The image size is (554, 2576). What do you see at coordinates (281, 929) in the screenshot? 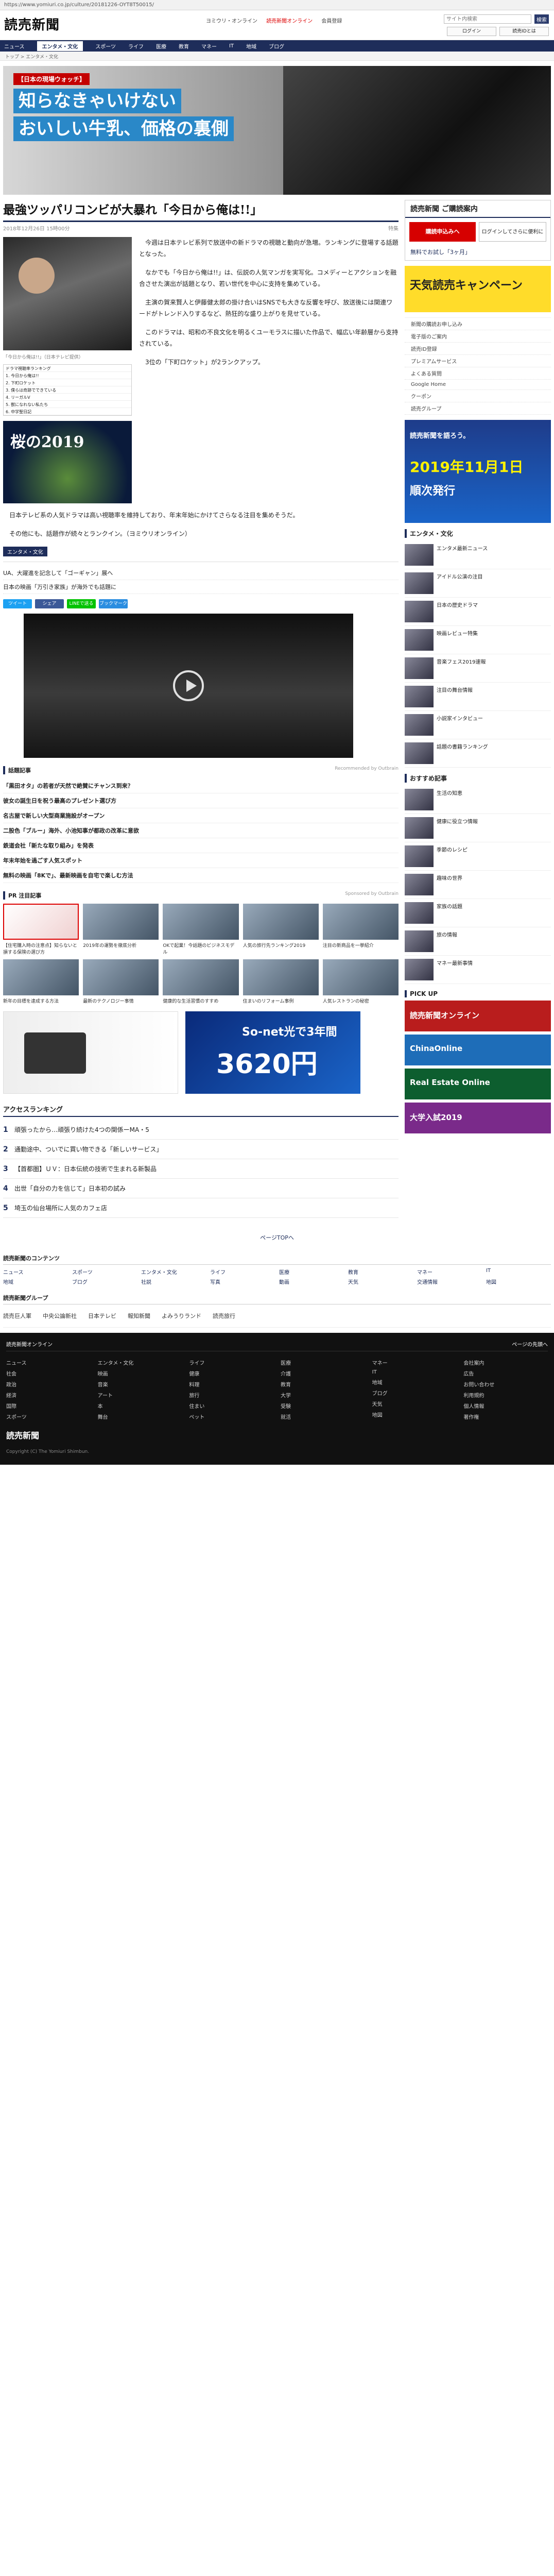
I see `pr-card: 人気の旅行先ランキング2019` at bounding box center [281, 929].